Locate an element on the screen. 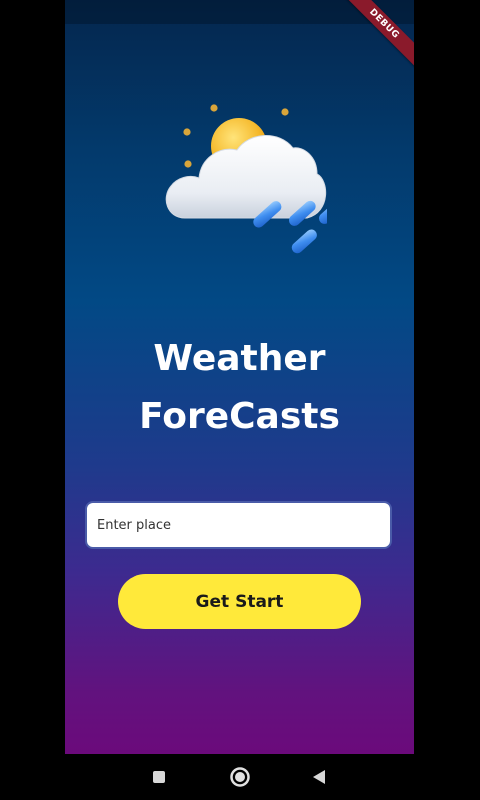 The height and width of the screenshot is (800, 480). cloud is located at coordinates (246, 177).